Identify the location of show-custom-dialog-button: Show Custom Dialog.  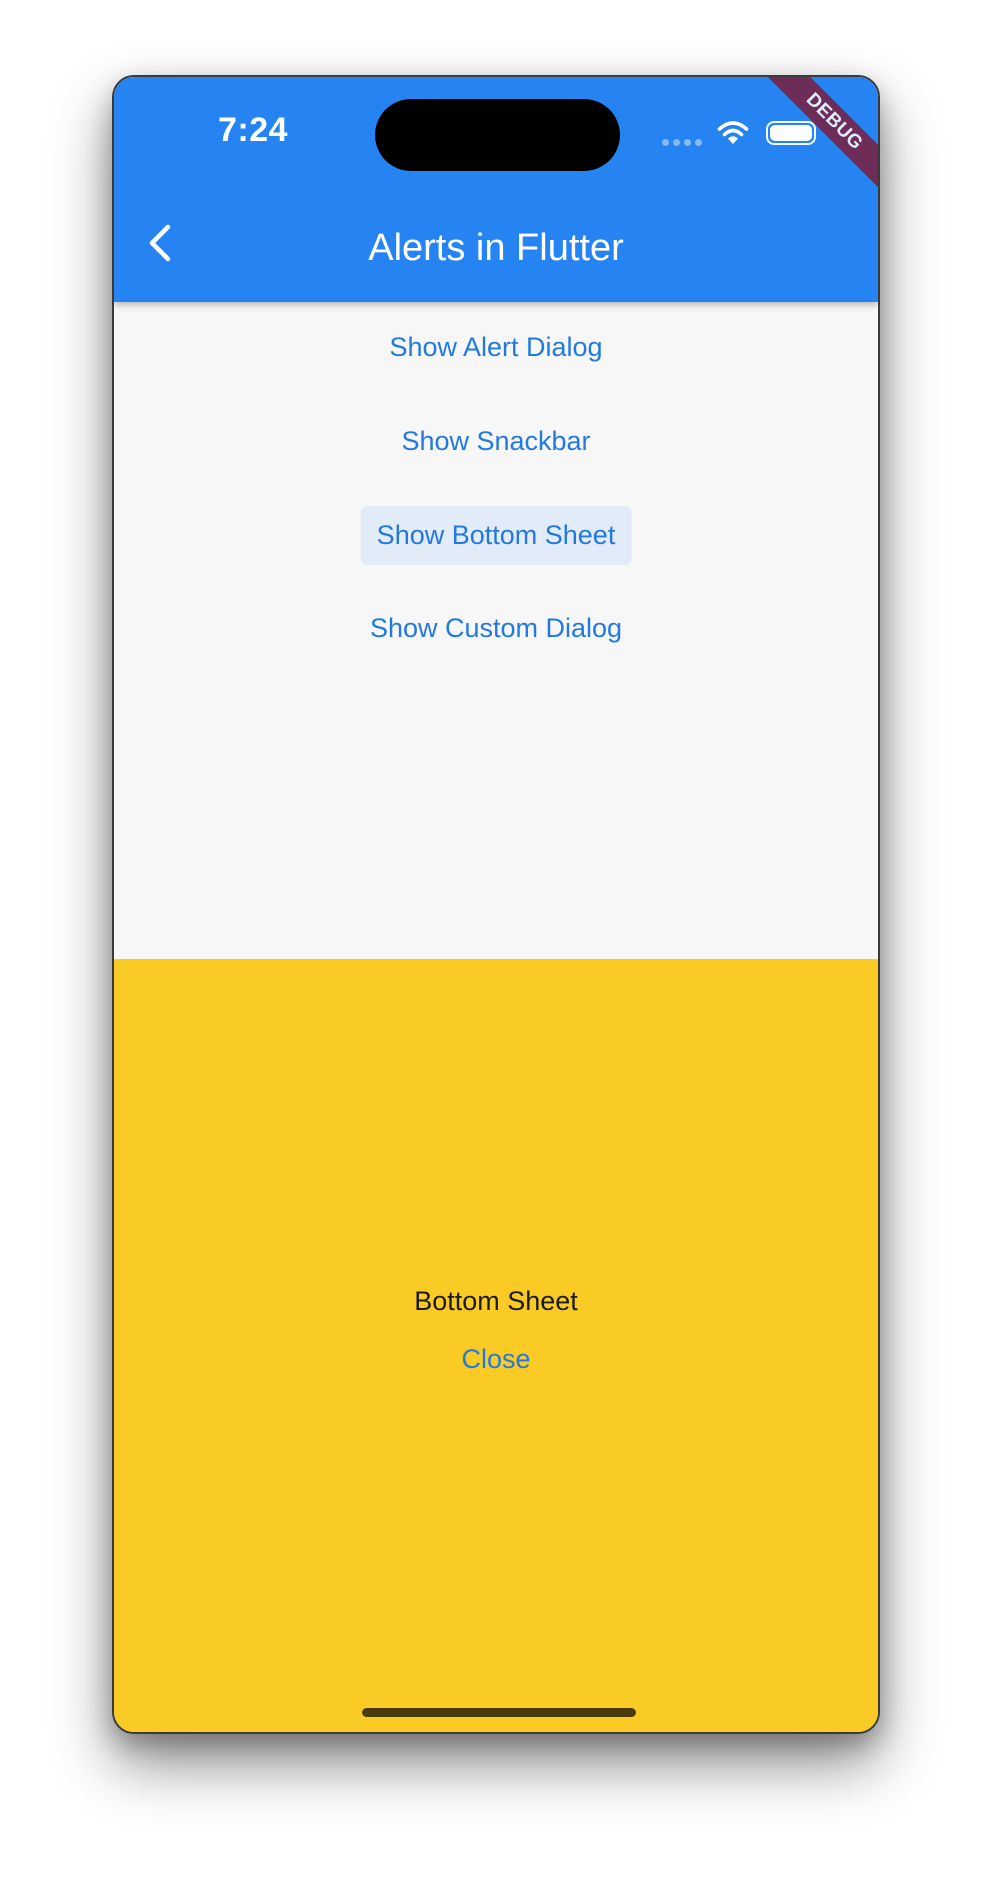
(496, 628).